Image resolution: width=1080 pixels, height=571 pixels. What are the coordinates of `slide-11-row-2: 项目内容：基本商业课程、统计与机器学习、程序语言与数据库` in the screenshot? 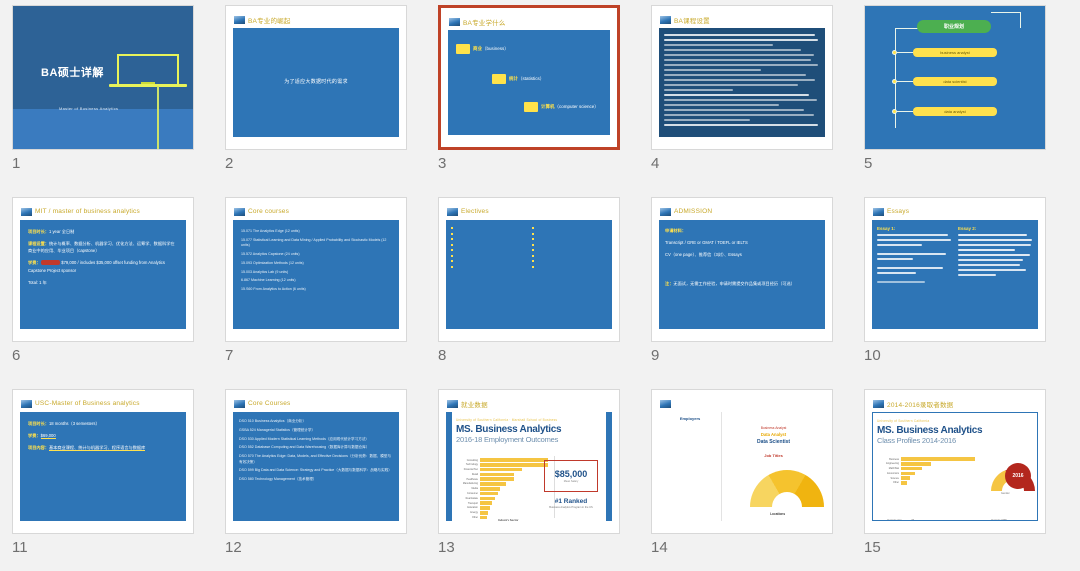 It's located at (87, 448).